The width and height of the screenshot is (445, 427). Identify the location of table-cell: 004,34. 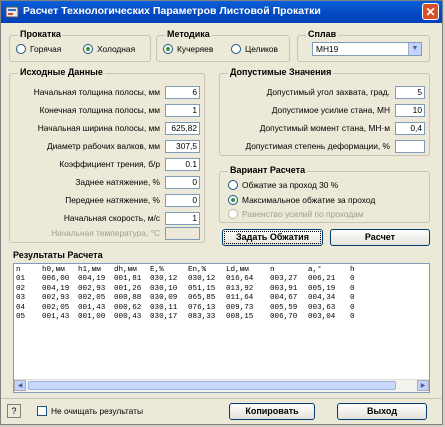
(322, 298).